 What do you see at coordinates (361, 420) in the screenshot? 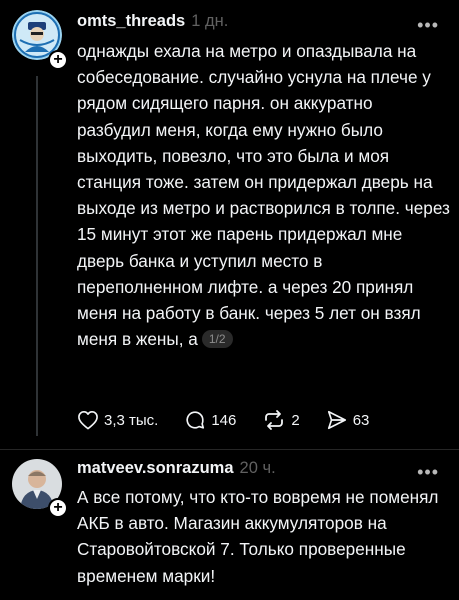
I see `share-count: 63` at bounding box center [361, 420].